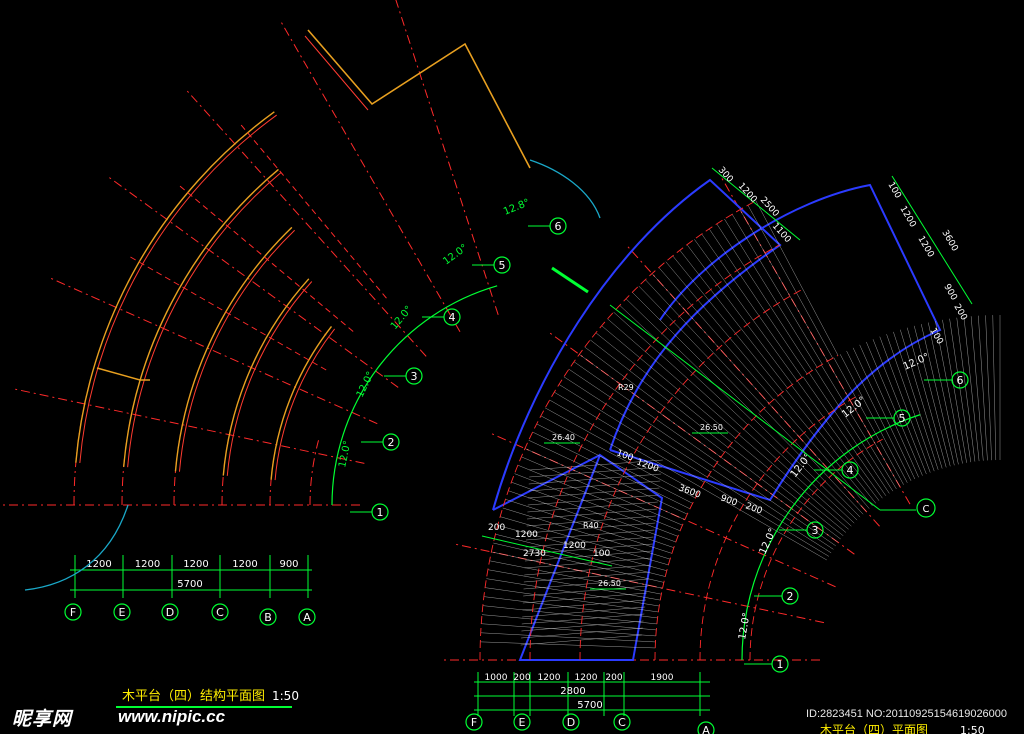 The height and width of the screenshot is (734, 1024). I want to click on r-dim-topright-5: 200, so click(959, 313).